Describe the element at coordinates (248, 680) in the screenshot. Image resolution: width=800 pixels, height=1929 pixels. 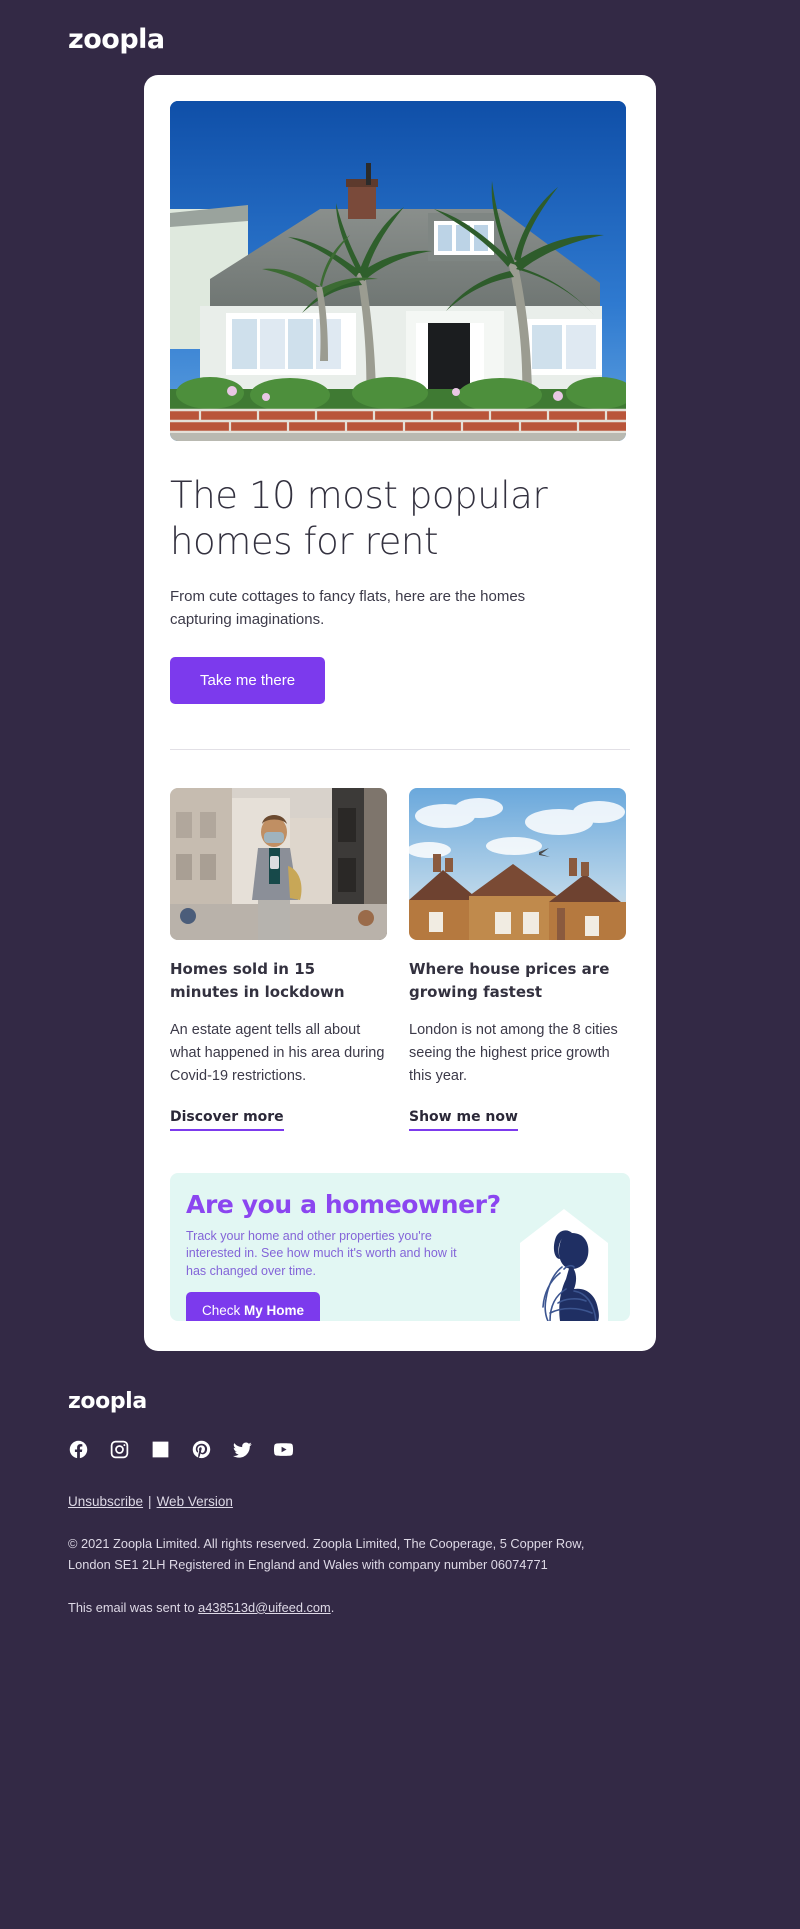
I see `take-me-there-button: Take me there` at that location.